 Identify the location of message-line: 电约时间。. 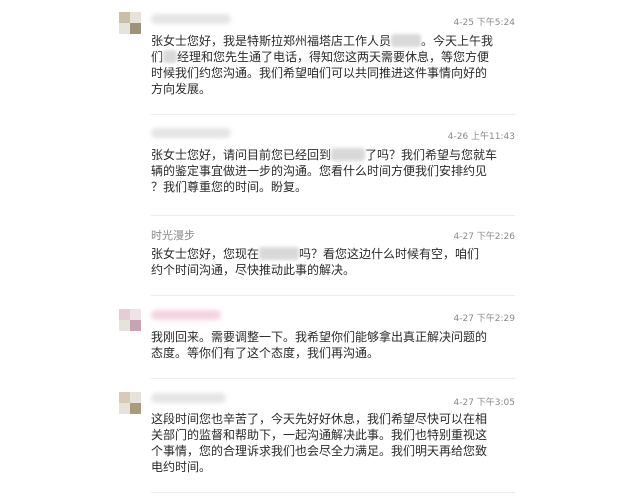
(181, 467).